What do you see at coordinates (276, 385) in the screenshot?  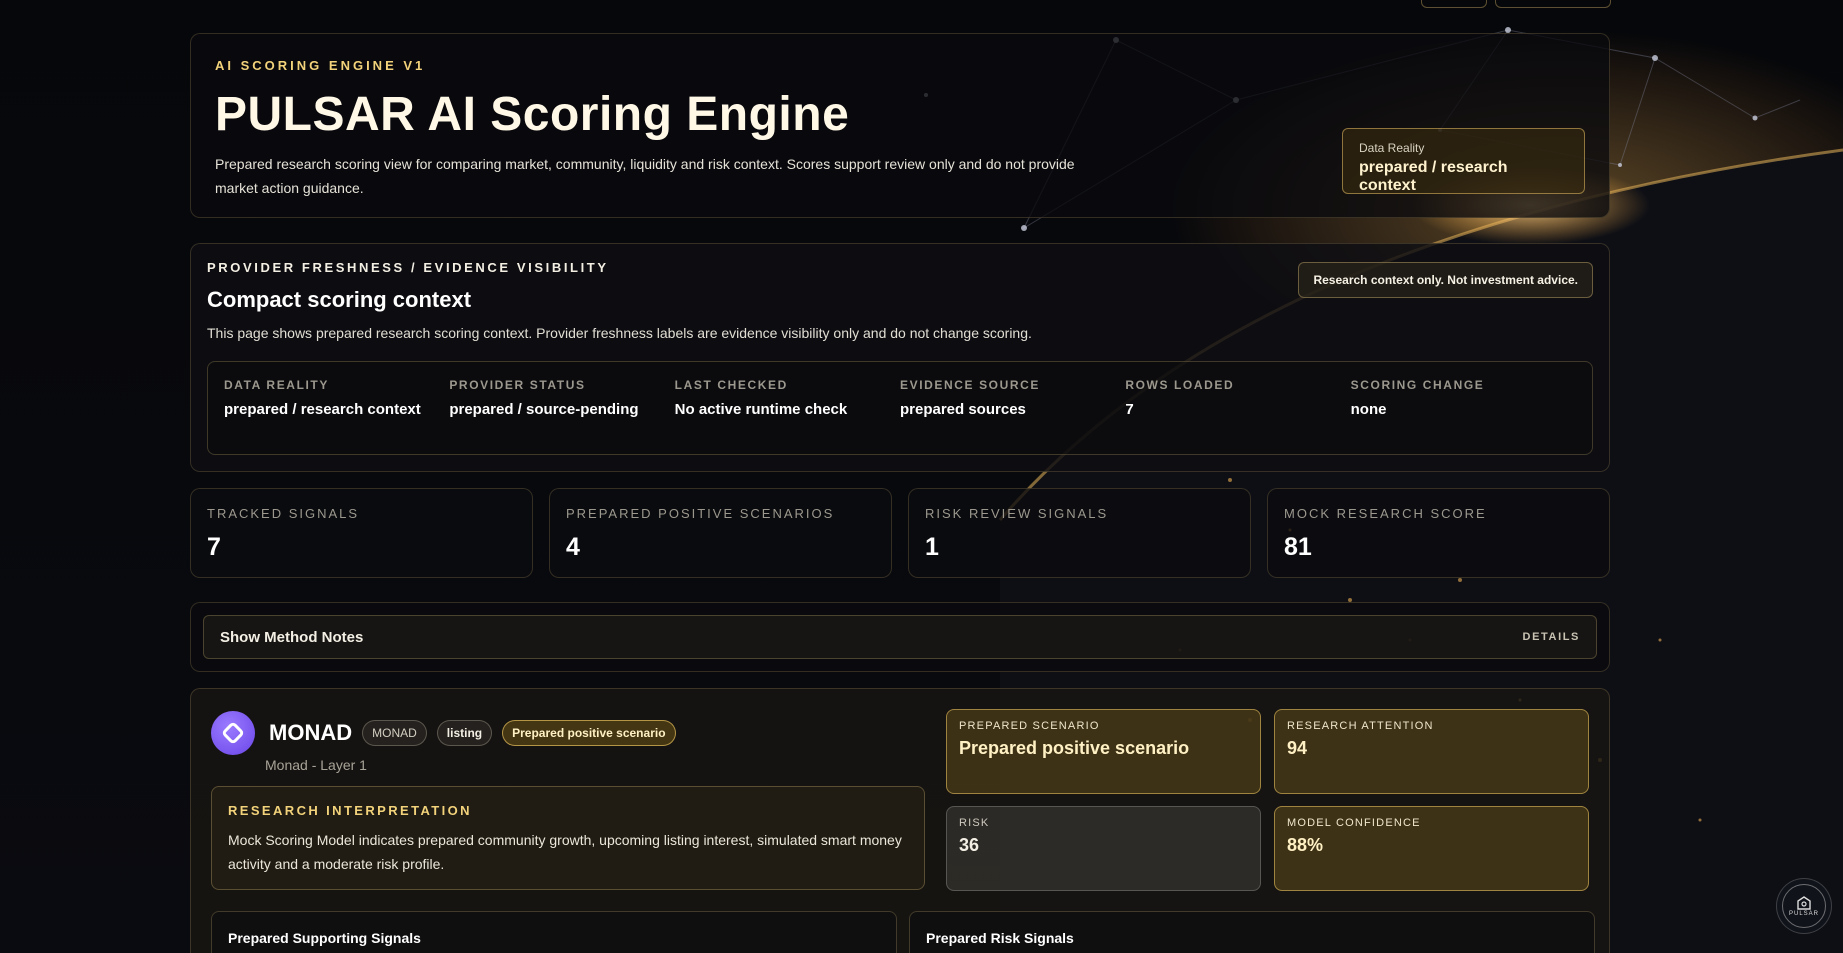 I see `fact-label: DATA REALITY` at bounding box center [276, 385].